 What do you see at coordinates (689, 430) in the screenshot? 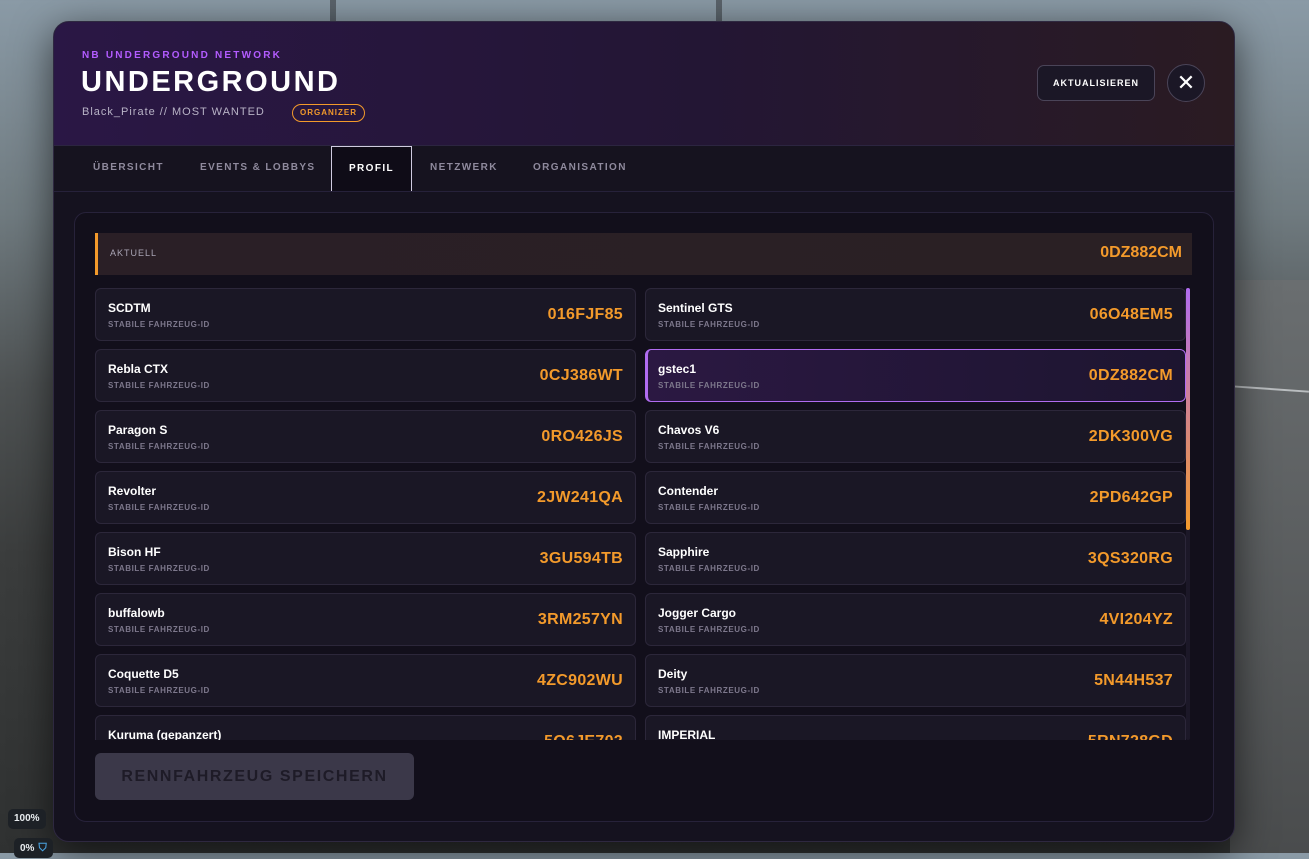
I see `vehicle-name: Chavos V6` at bounding box center [689, 430].